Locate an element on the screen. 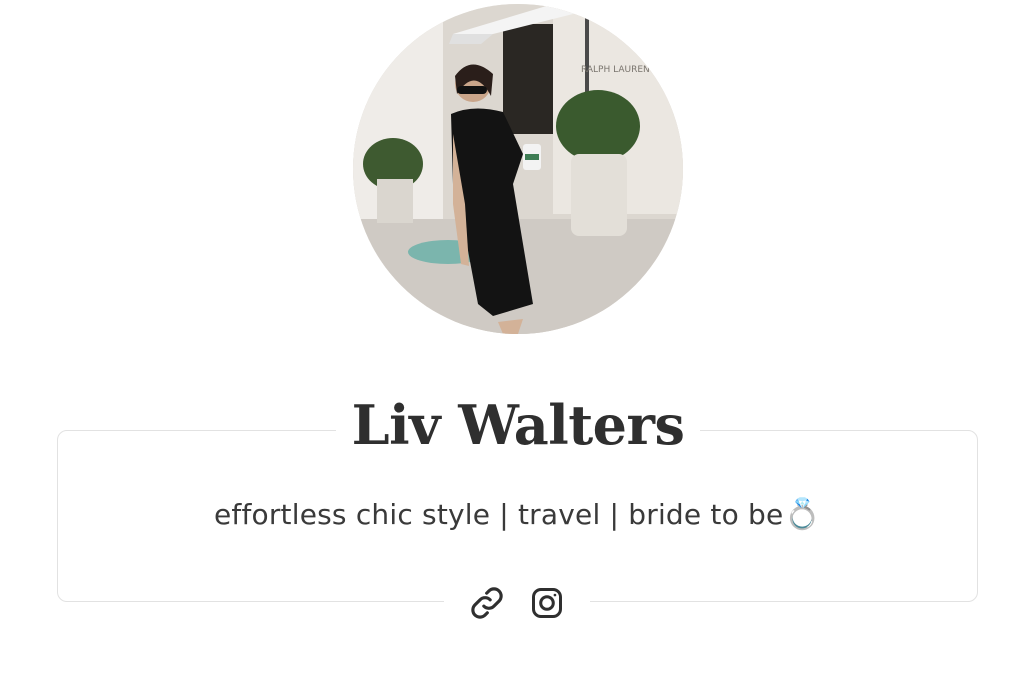 Image resolution: width=1035 pixels, height=676 pixels. instagram-button is located at coordinates (547, 603).